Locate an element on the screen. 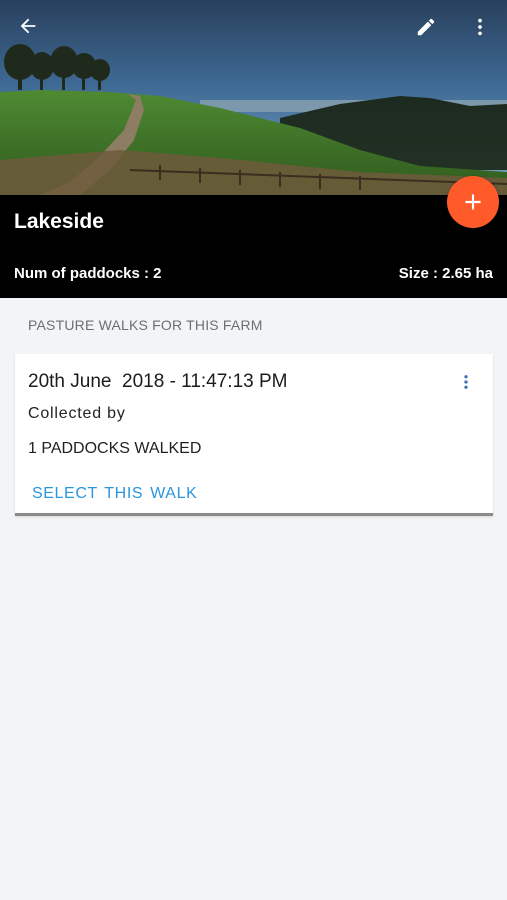 Image resolution: width=507 pixels, height=900 pixels. more-options-button is located at coordinates (480, 27).